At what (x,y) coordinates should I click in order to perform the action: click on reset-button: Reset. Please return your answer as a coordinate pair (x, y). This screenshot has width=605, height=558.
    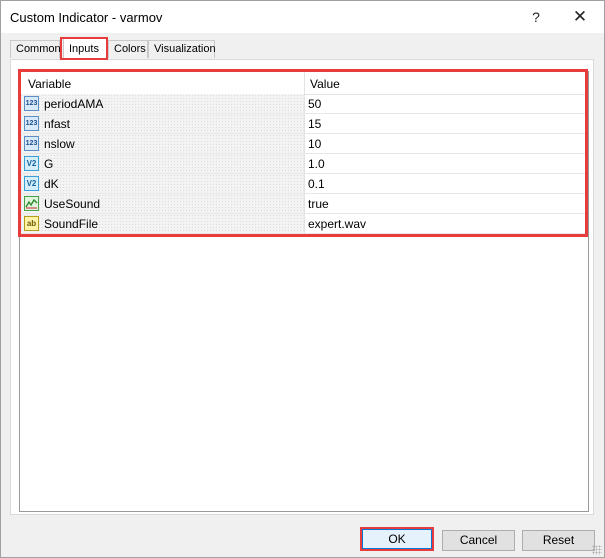
    Looking at the image, I should click on (558, 540).